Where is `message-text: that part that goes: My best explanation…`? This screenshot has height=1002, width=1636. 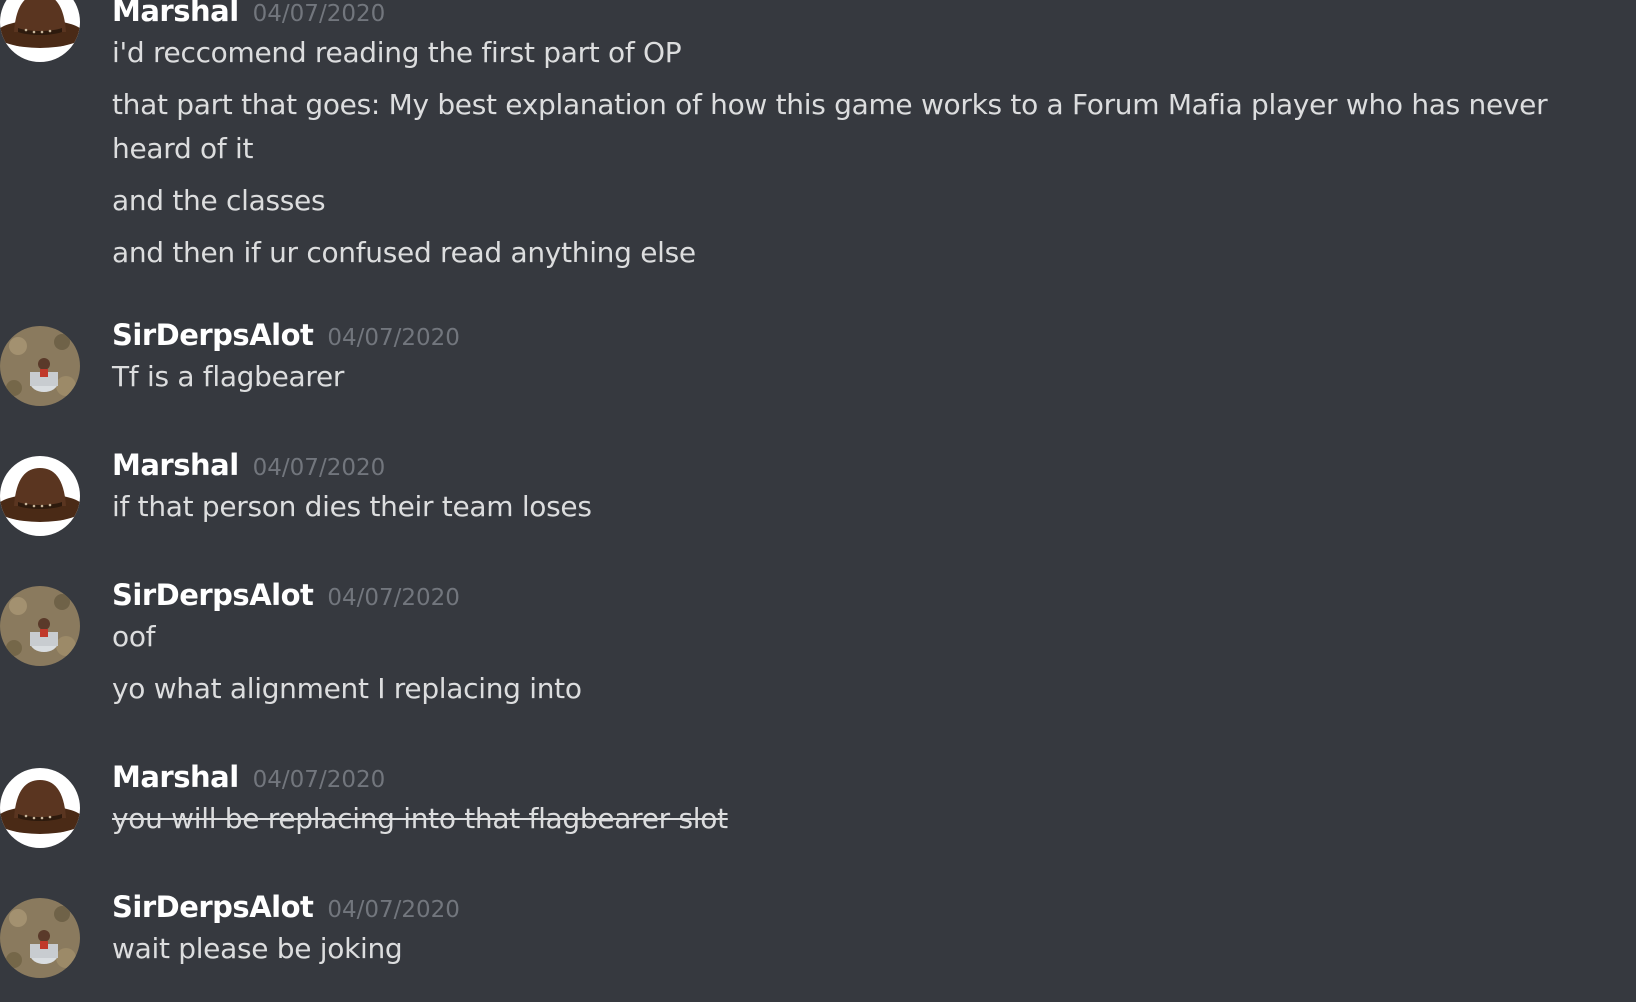 message-text: that part that goes: My best explanation… is located at coordinates (830, 126).